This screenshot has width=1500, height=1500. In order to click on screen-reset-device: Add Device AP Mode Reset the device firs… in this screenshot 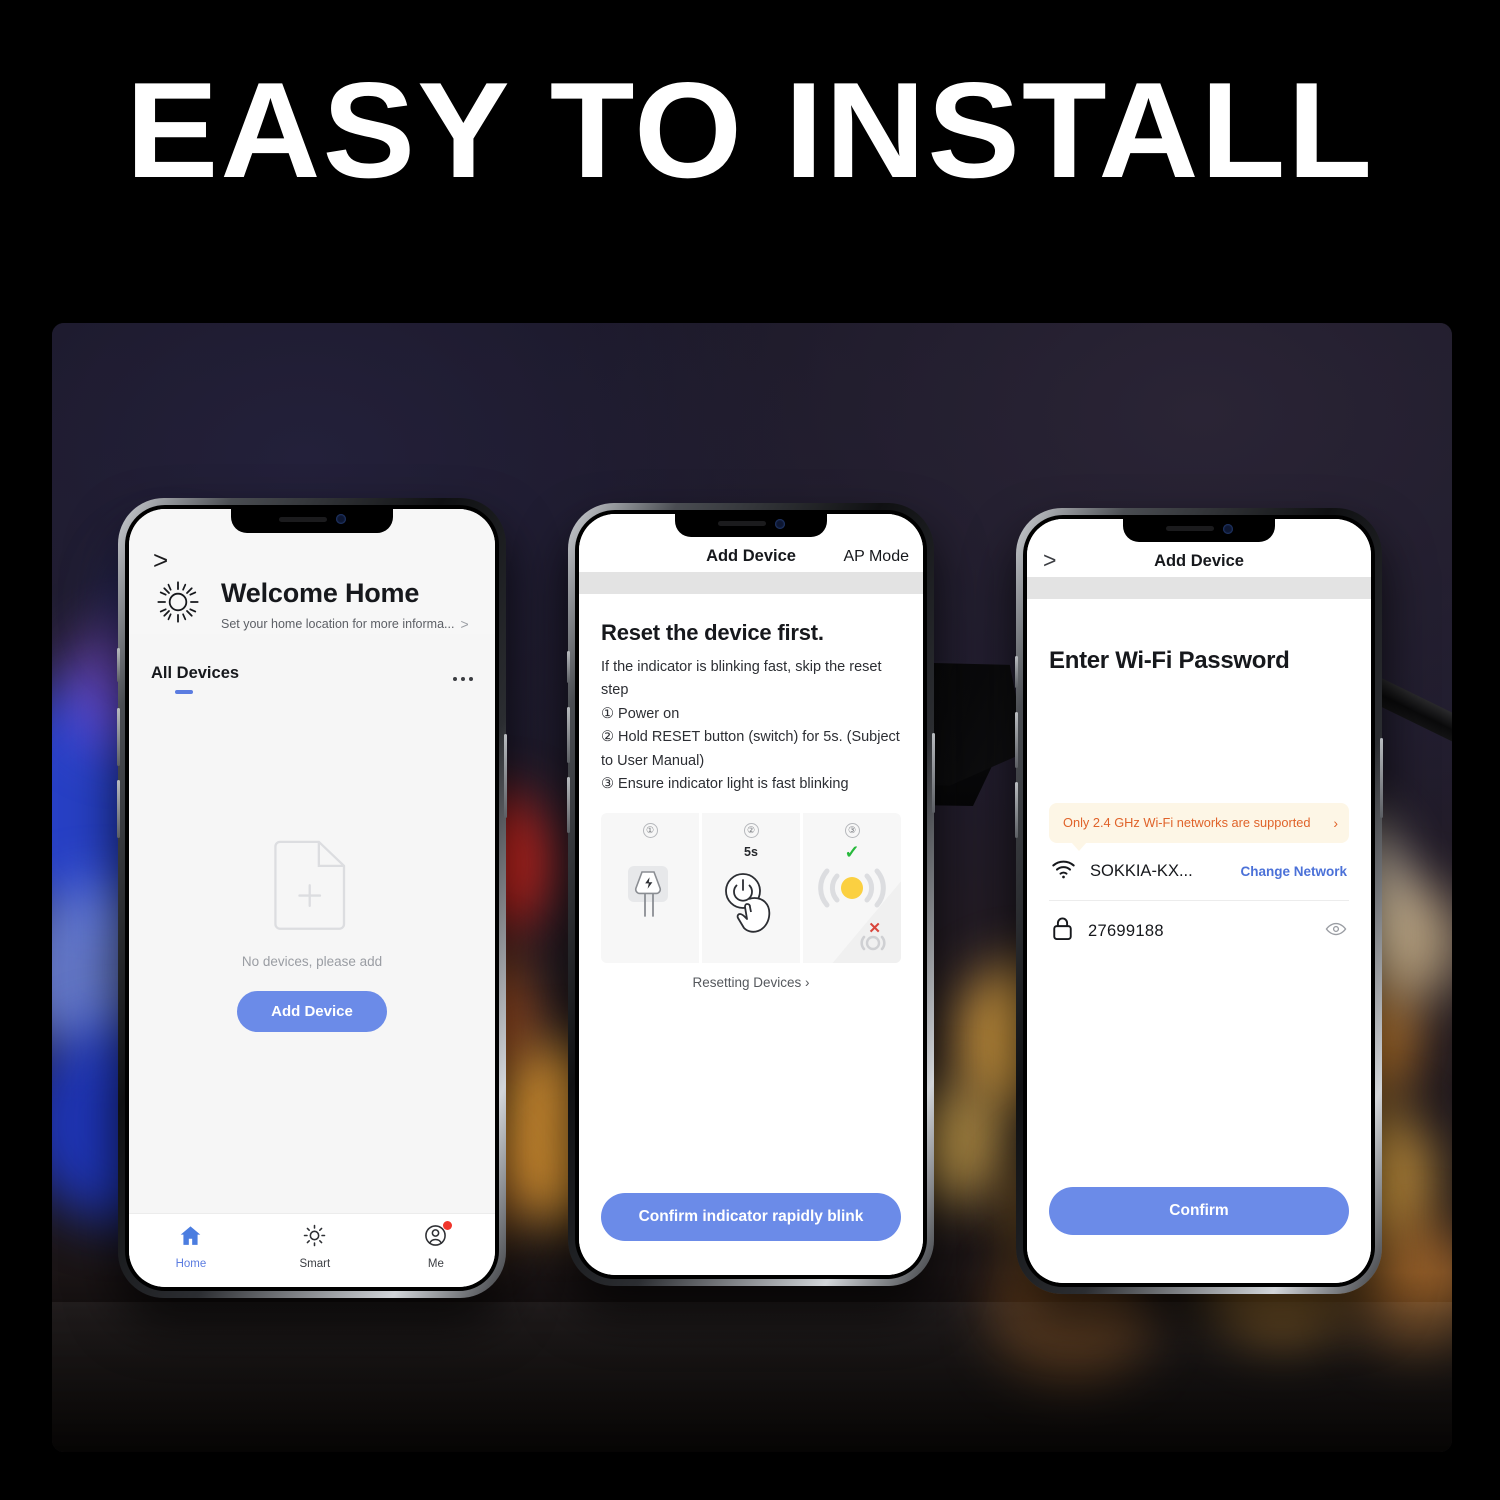, I will do `click(751, 894)`.